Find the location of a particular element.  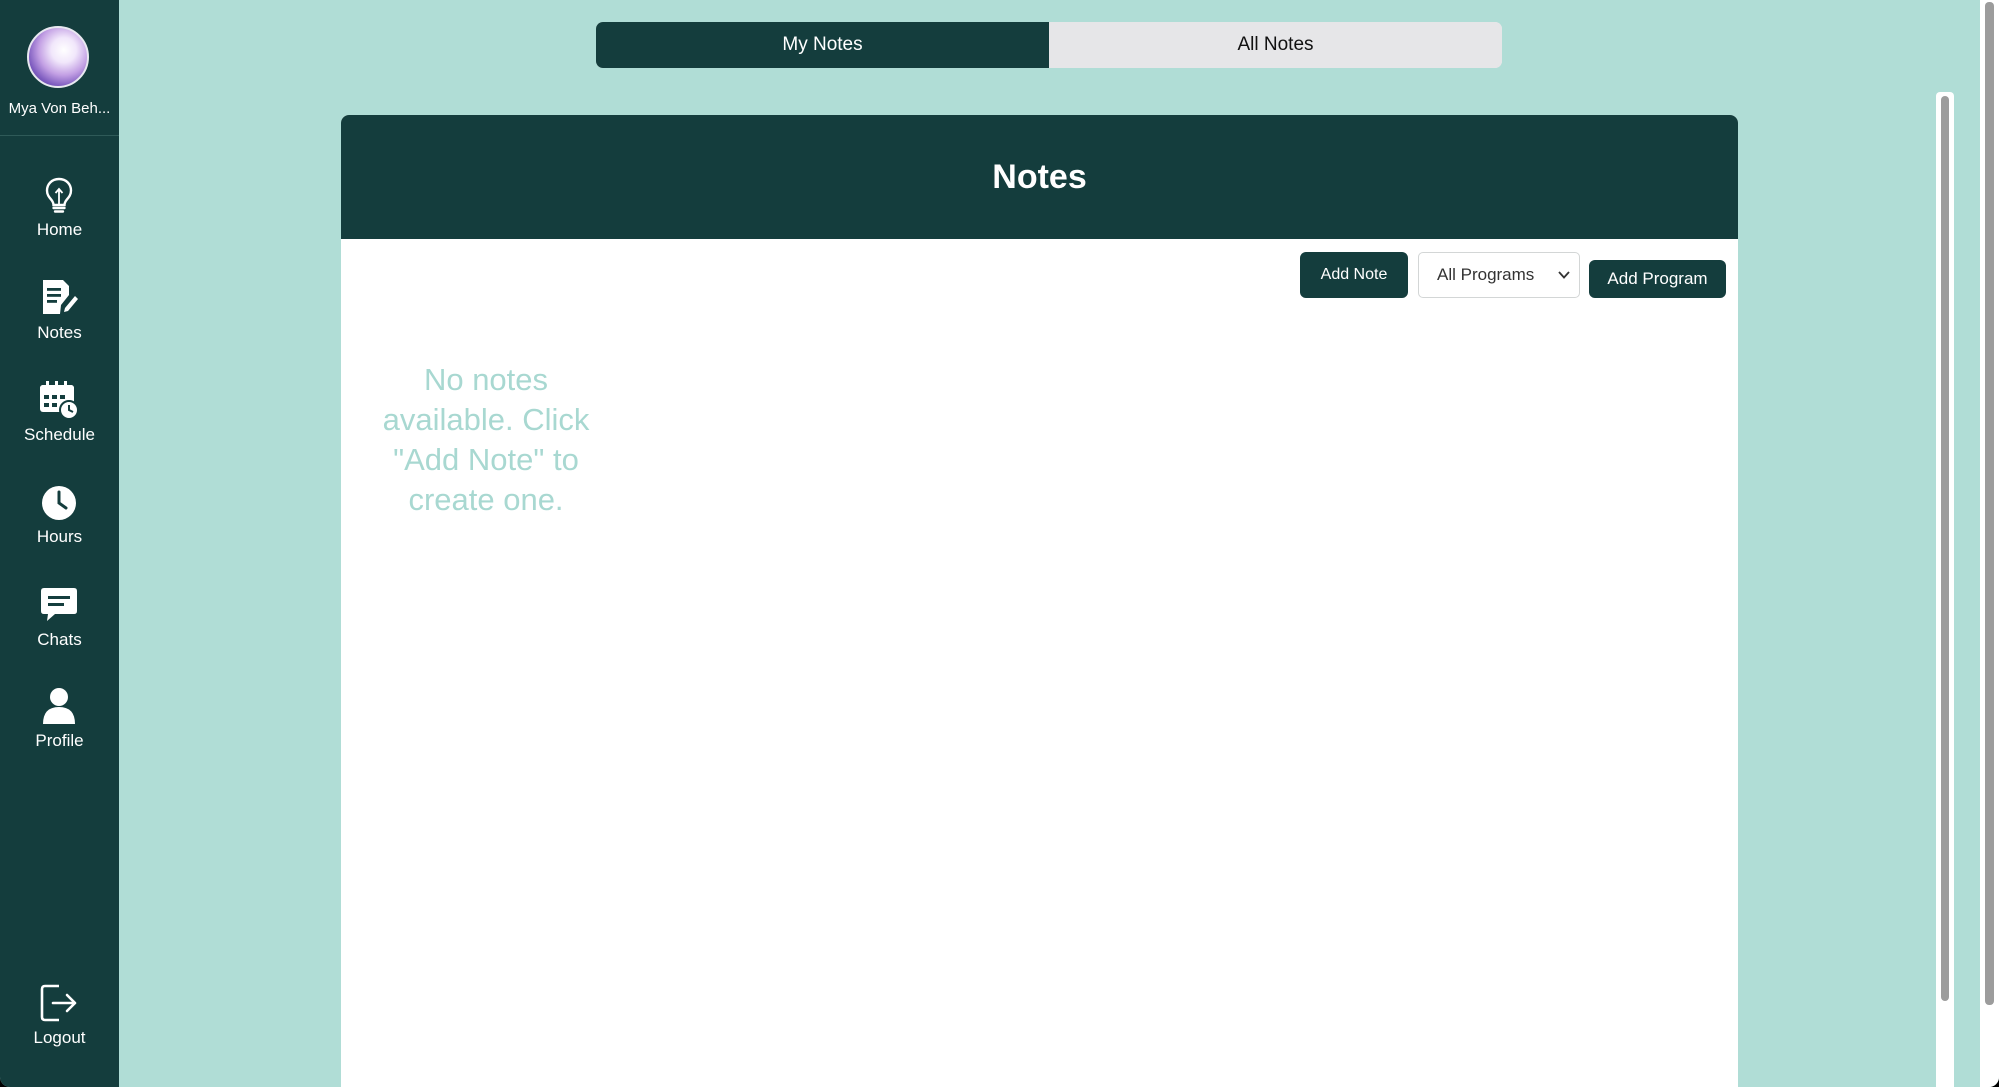

page-title: Notes is located at coordinates (1039, 177).